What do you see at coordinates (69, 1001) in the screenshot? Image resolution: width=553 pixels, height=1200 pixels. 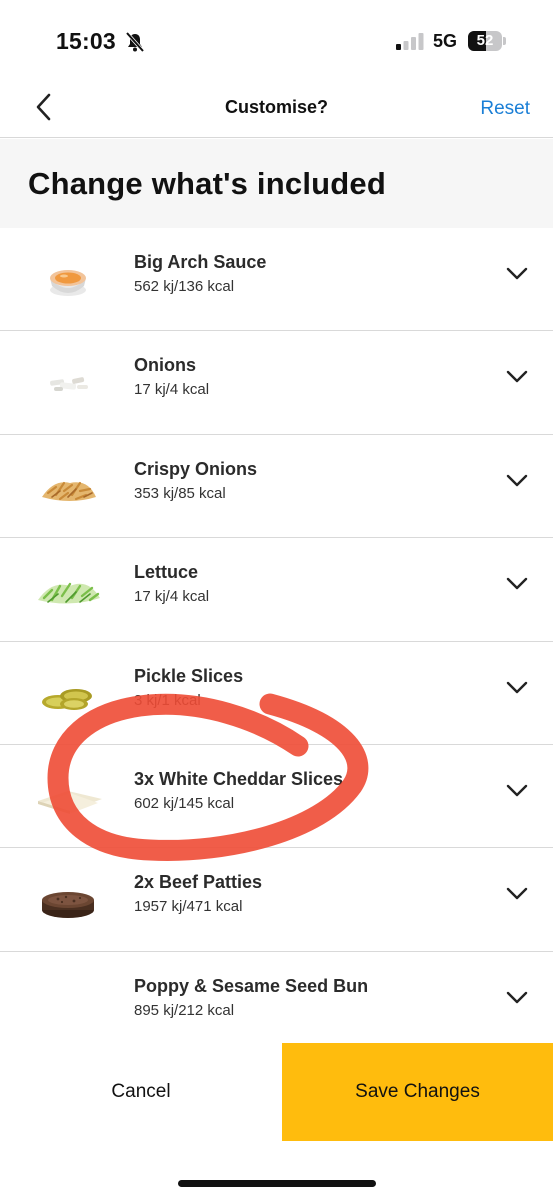 I see `bun-icon` at bounding box center [69, 1001].